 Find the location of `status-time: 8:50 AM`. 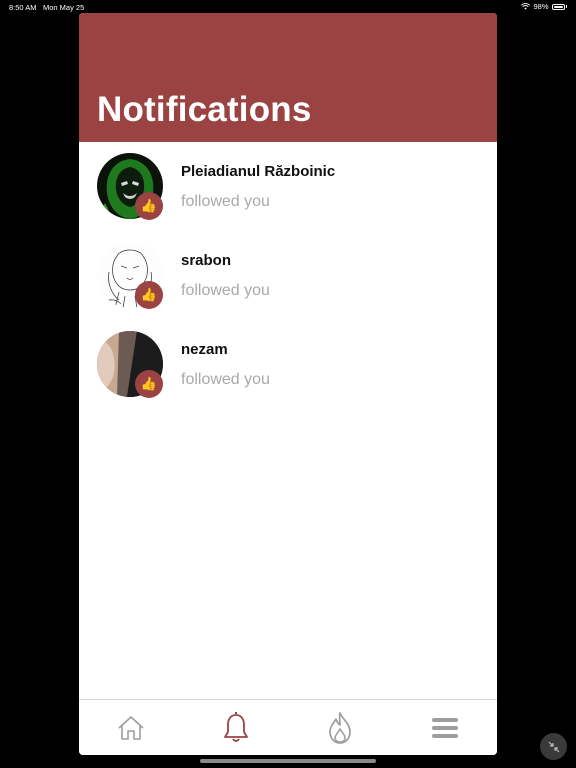

status-time: 8:50 AM is located at coordinates (23, 7).